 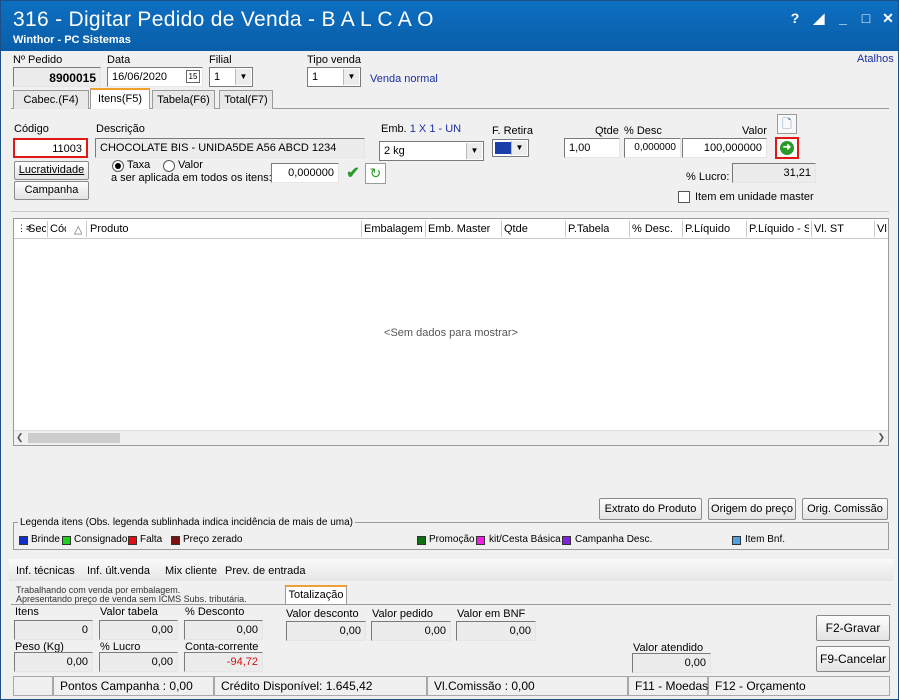 I want to click on col-cod: Cóc, so click(x=58, y=229).